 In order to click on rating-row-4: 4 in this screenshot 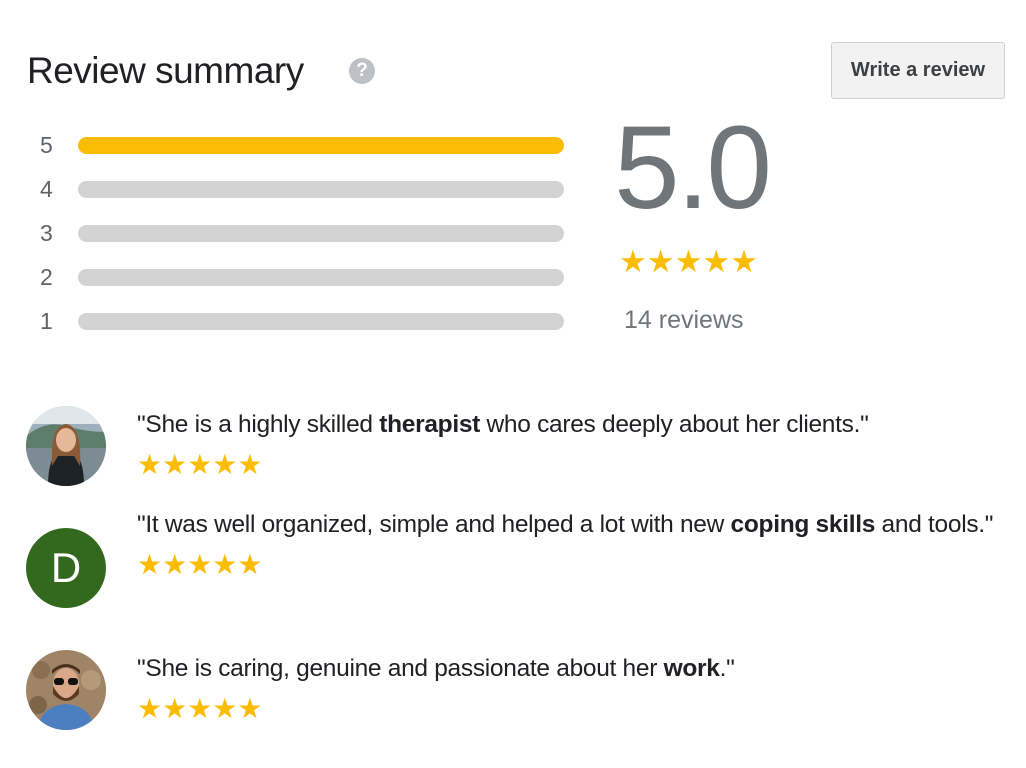, I will do `click(302, 188)`.